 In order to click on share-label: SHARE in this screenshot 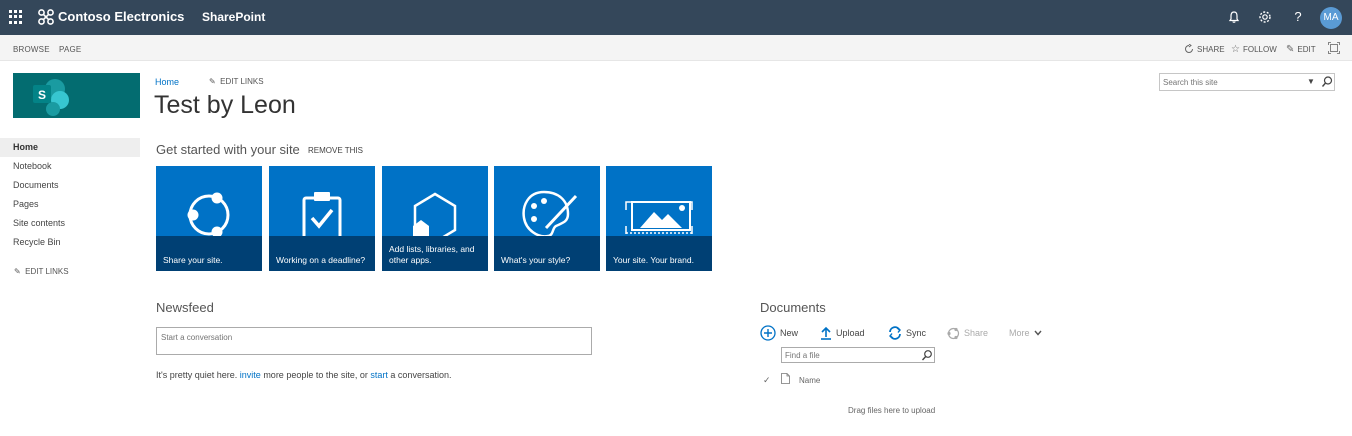, I will do `click(1211, 49)`.